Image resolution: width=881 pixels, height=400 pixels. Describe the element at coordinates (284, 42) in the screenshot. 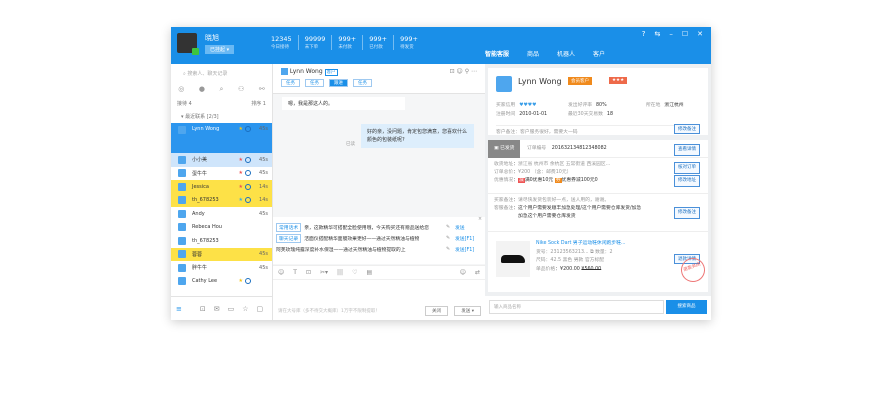

I see `stat-item: 12345 今日接待` at that location.